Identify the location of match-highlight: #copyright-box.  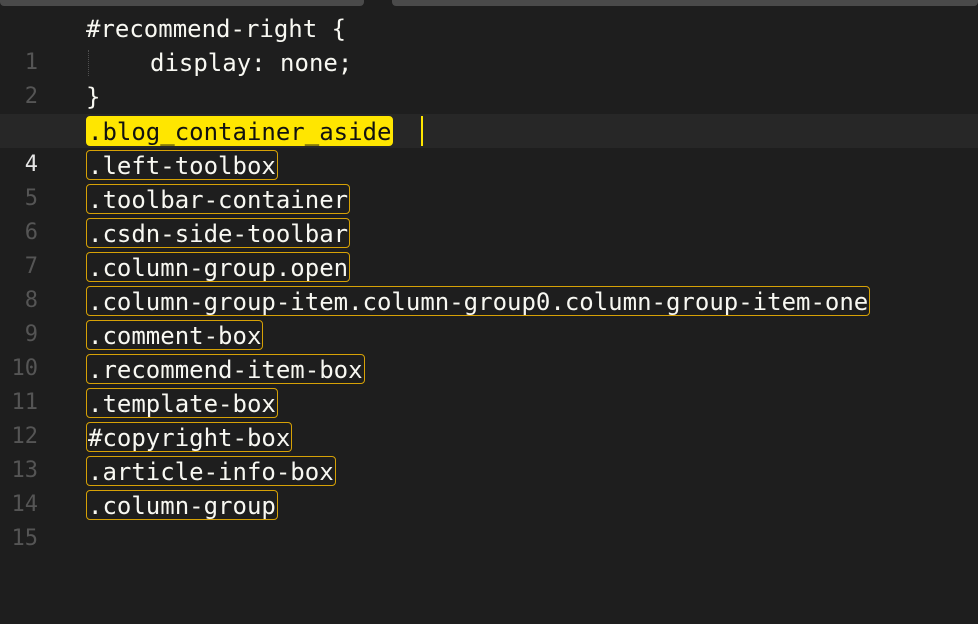
(189, 437).